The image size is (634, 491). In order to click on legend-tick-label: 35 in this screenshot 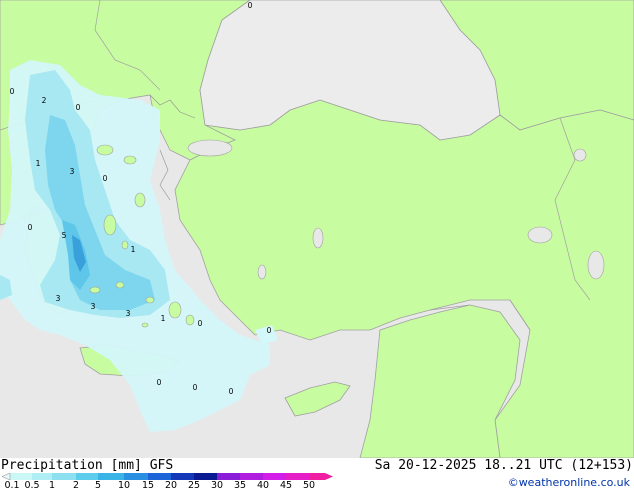, I will do `click(240, 485)`.